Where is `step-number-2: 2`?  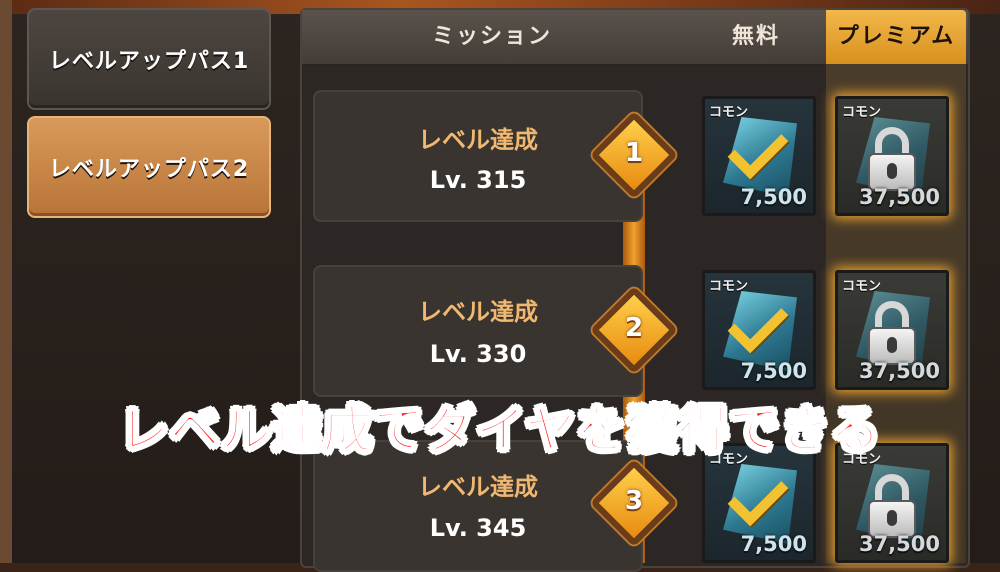
step-number-2: 2 is located at coordinates (634, 328).